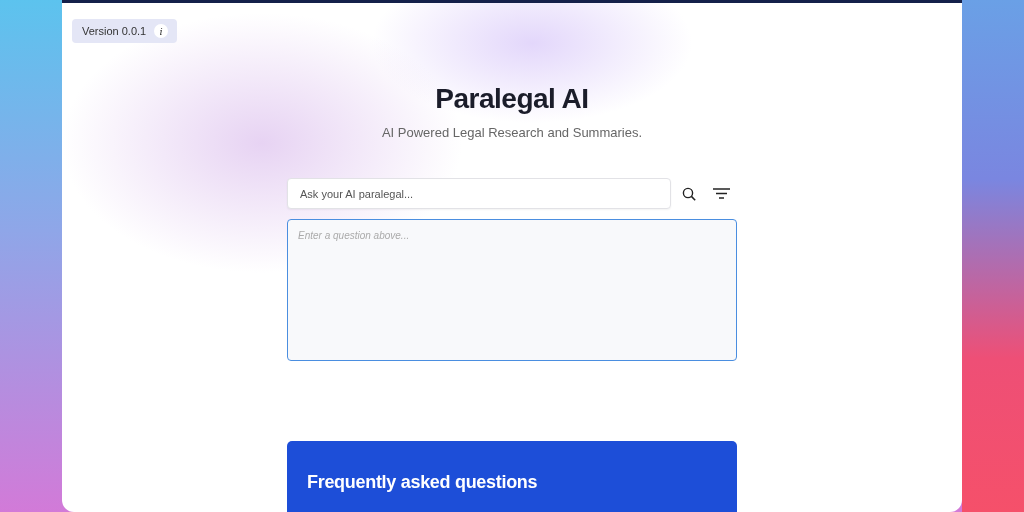 Image resolution: width=1024 pixels, height=512 pixels. Describe the element at coordinates (114, 31) in the screenshot. I see `version-label: Version 0.0.1` at that location.